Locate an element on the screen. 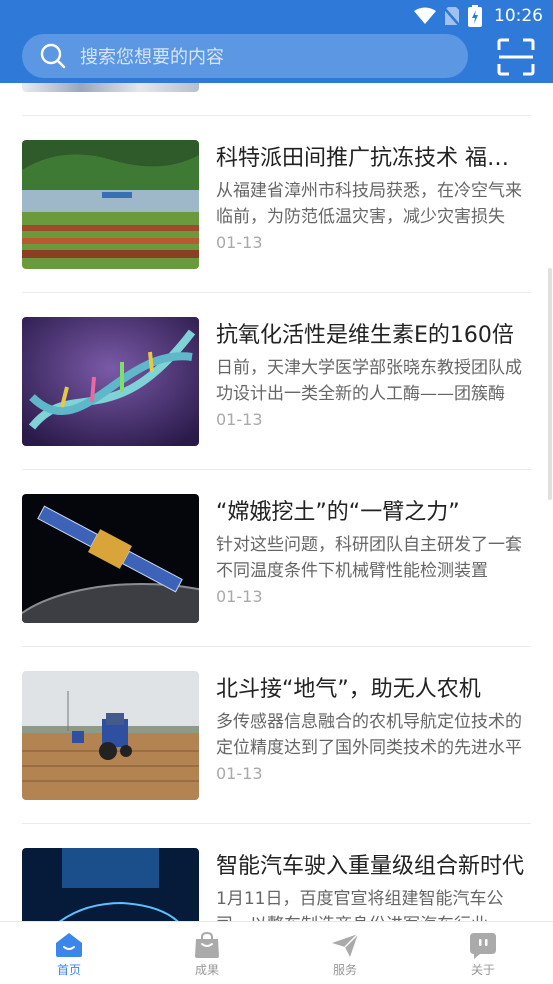  article-summary: 多传感器信息融合的农机导航定位技术的定位精度达到了国外同类技术的先进水平 is located at coordinates (369, 735).